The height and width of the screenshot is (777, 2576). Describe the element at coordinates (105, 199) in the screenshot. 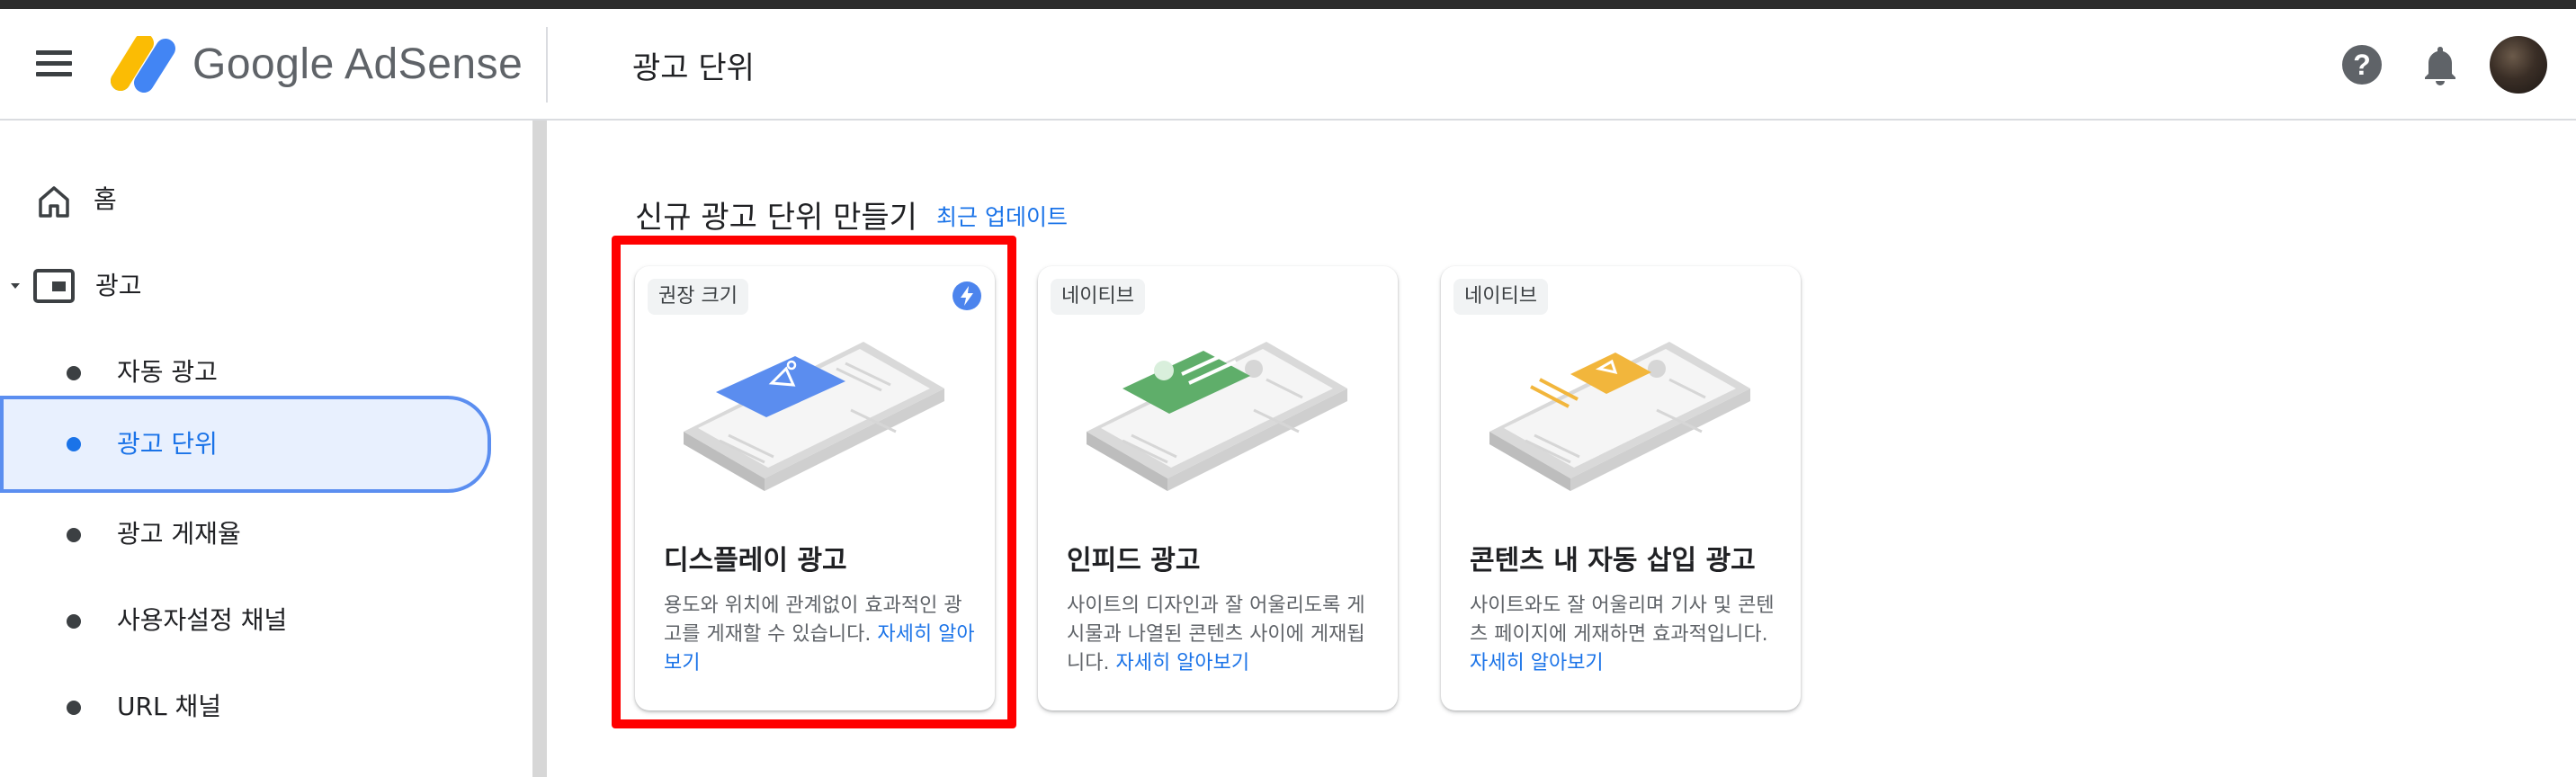

I see `sidebar-item-label: 홈` at that location.